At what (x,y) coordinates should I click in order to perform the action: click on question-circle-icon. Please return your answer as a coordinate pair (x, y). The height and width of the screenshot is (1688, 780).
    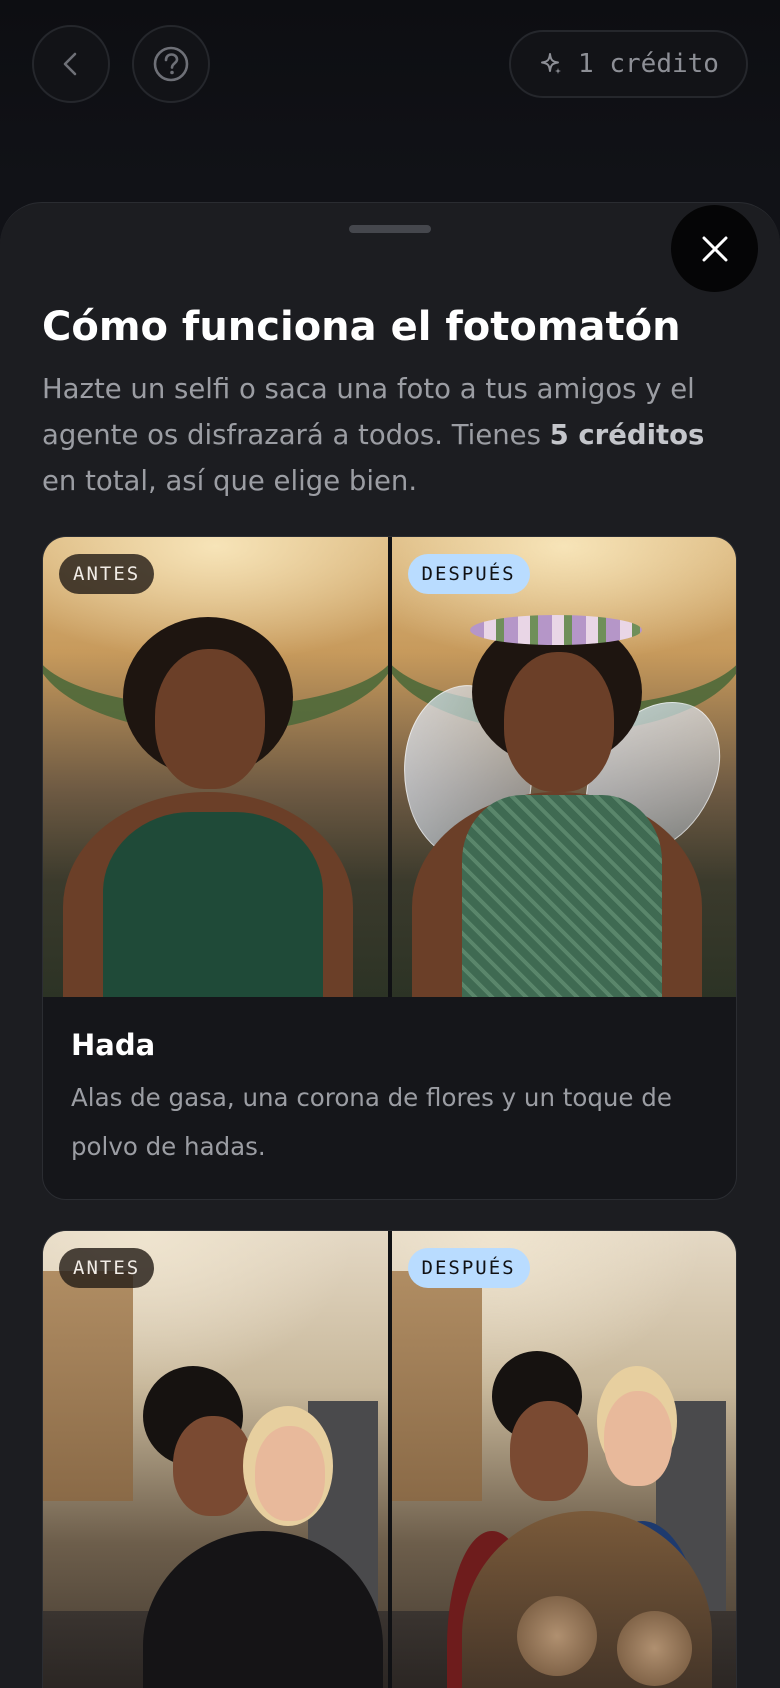
    Looking at the image, I should click on (171, 64).